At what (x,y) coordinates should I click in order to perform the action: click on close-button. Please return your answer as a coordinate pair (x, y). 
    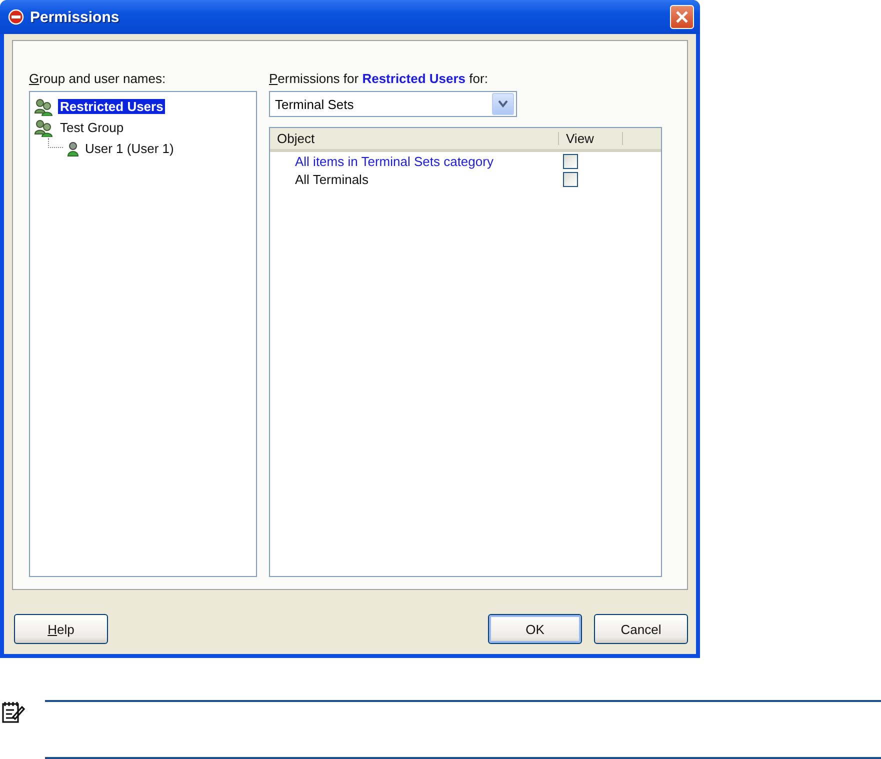
    Looking at the image, I should click on (682, 17).